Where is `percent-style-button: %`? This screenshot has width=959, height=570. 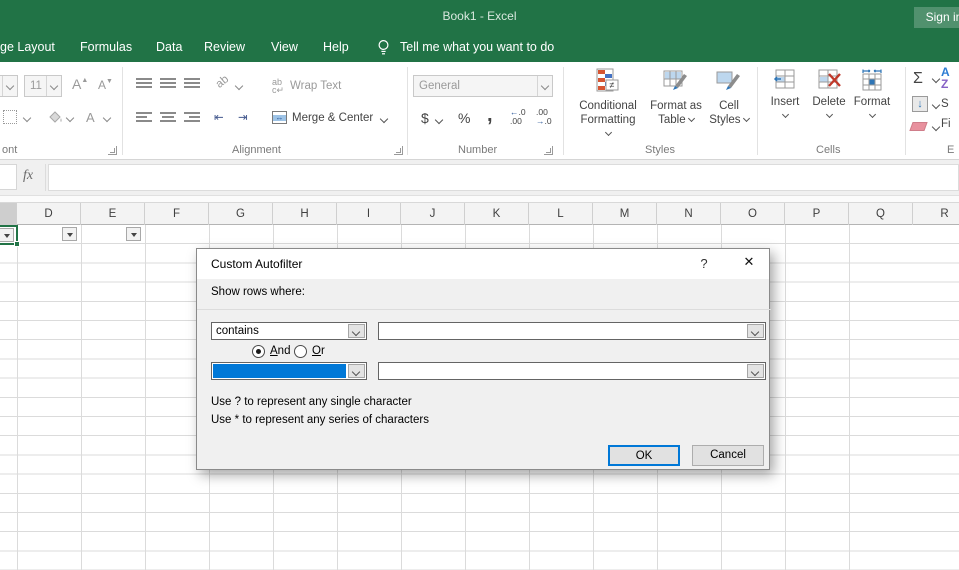 percent-style-button: % is located at coordinates (464, 118).